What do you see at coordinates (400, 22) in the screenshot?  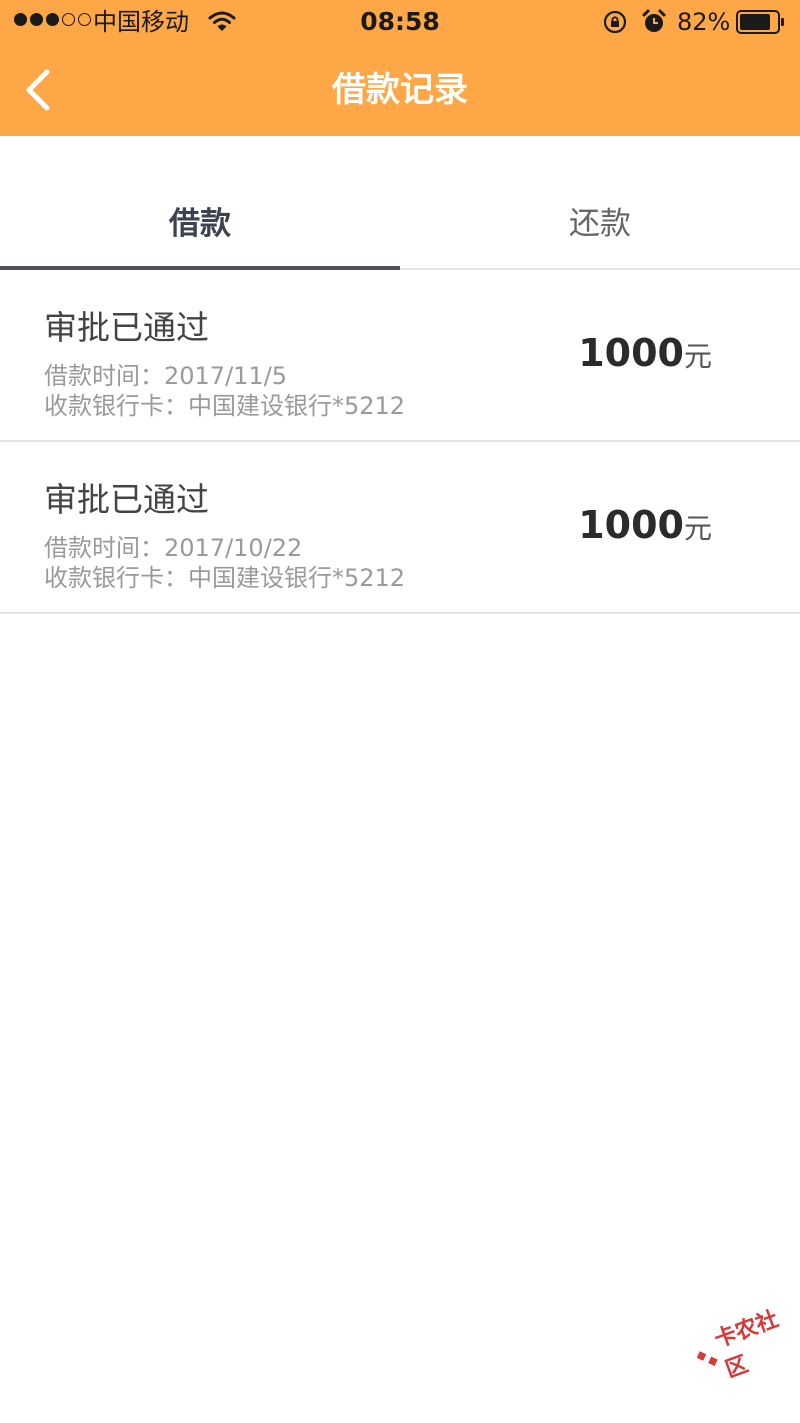 I see `status-bar: 中国移动 08:58 82%` at bounding box center [400, 22].